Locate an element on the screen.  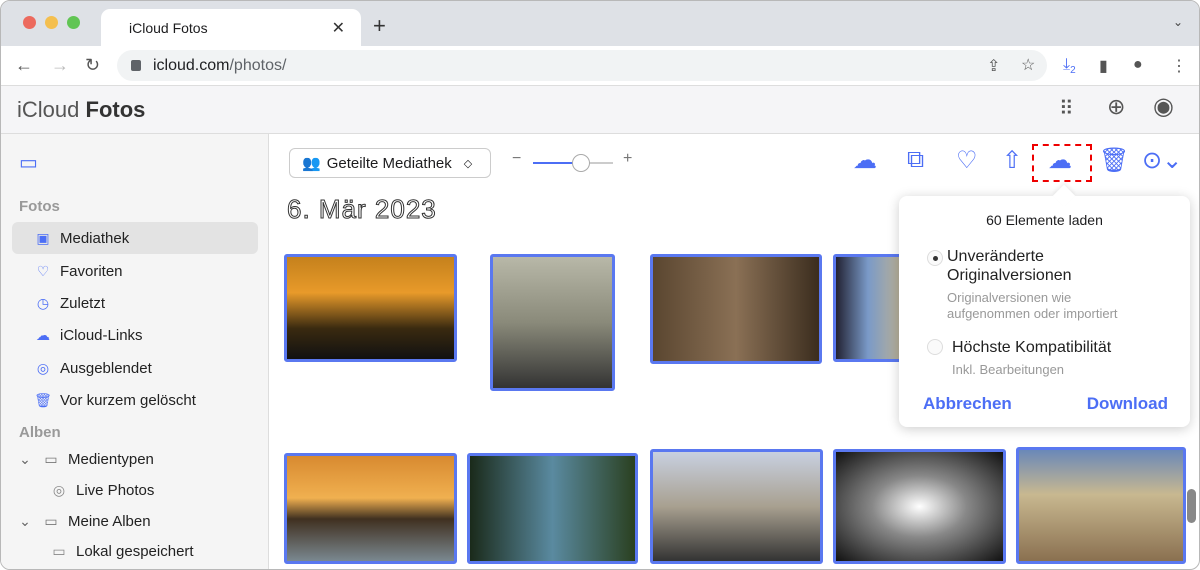
sidebar-item-label: Vor kurzem gelöscht is located at coordinates (128, 400).